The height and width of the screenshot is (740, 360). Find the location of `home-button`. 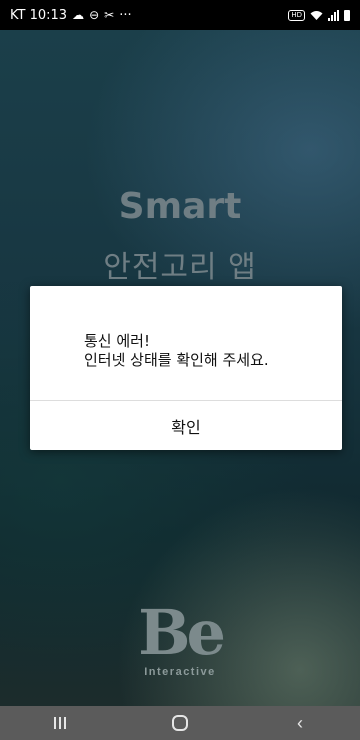

home-button is located at coordinates (180, 723).